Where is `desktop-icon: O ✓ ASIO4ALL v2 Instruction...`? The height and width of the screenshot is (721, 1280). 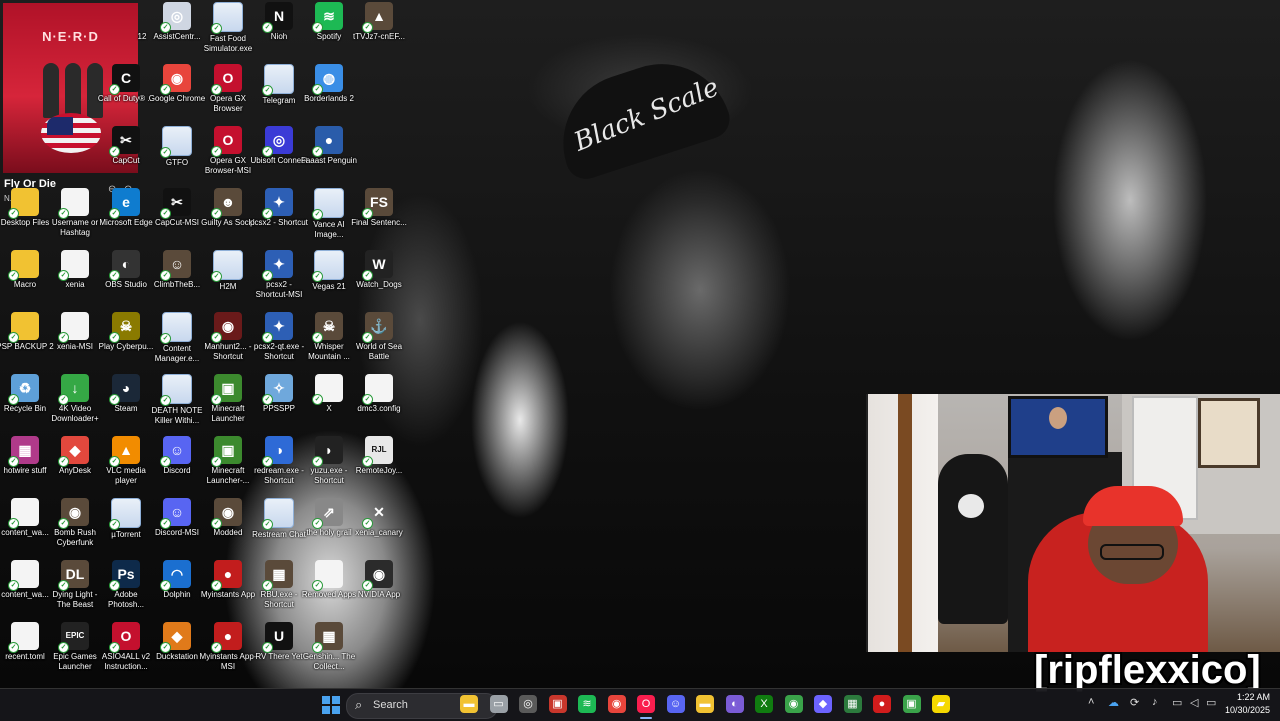 desktop-icon: O ✓ ASIO4ALL v2 Instruction... is located at coordinates (126, 648).